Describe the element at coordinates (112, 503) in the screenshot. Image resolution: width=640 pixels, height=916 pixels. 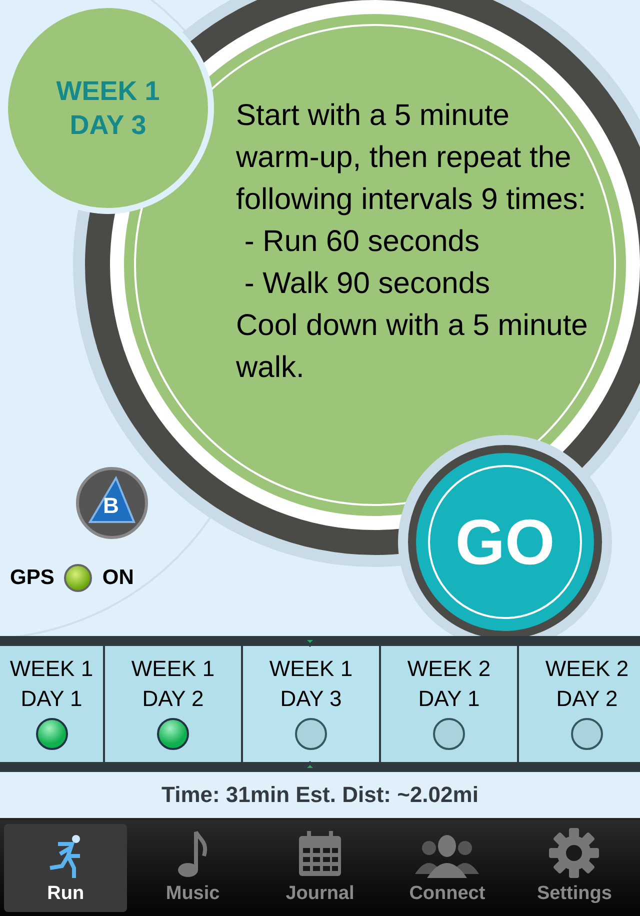
I see `logo-badge: B` at that location.